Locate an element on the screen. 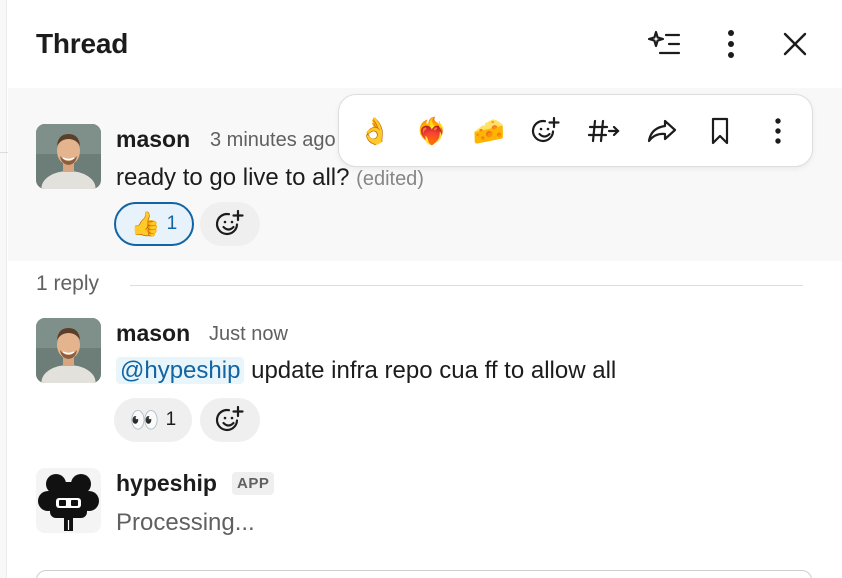  reaction-thumbs-up: 👍 1 is located at coordinates (154, 224).